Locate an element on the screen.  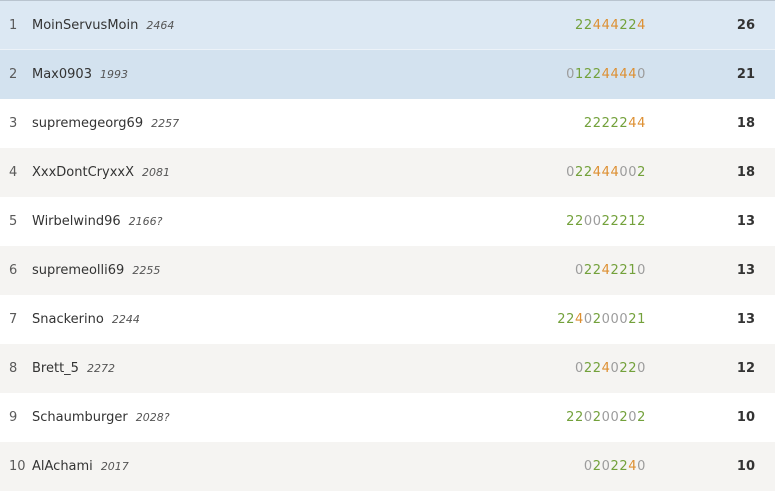
table-row: 9 Schaumburger 2028? 220200202 10 is located at coordinates (387, 417).